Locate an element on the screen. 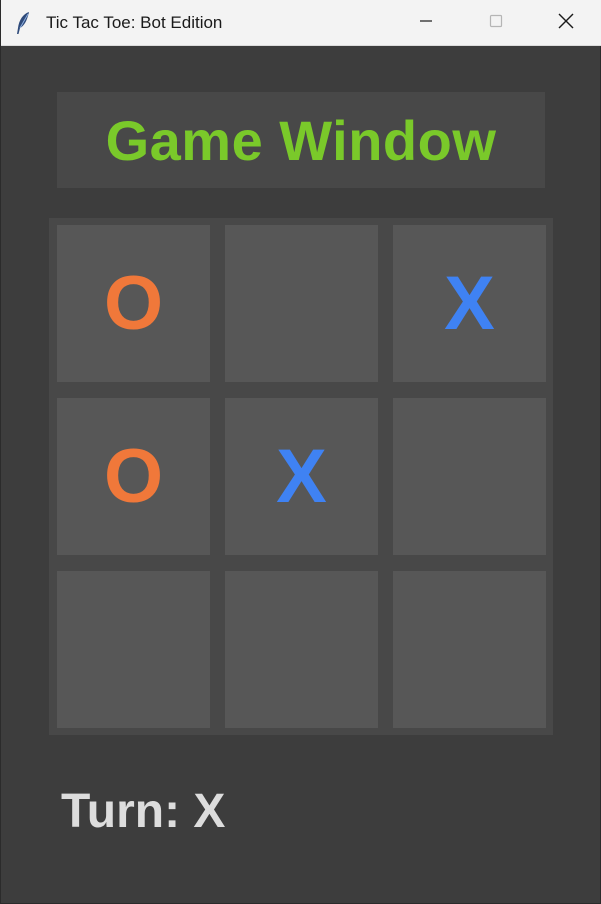 The height and width of the screenshot is (904, 601). turn-indicator: Turn: X is located at coordinates (143, 811).